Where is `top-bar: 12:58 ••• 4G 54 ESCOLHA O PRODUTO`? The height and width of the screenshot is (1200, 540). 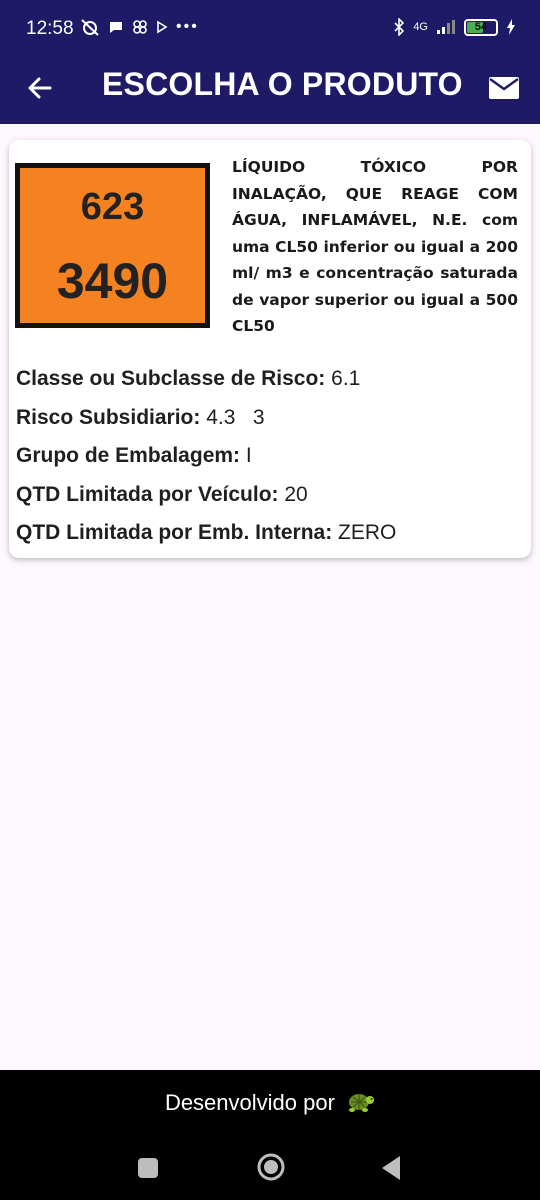
top-bar: 12:58 ••• 4G 54 ESCOLHA O PRODUTO is located at coordinates (270, 62).